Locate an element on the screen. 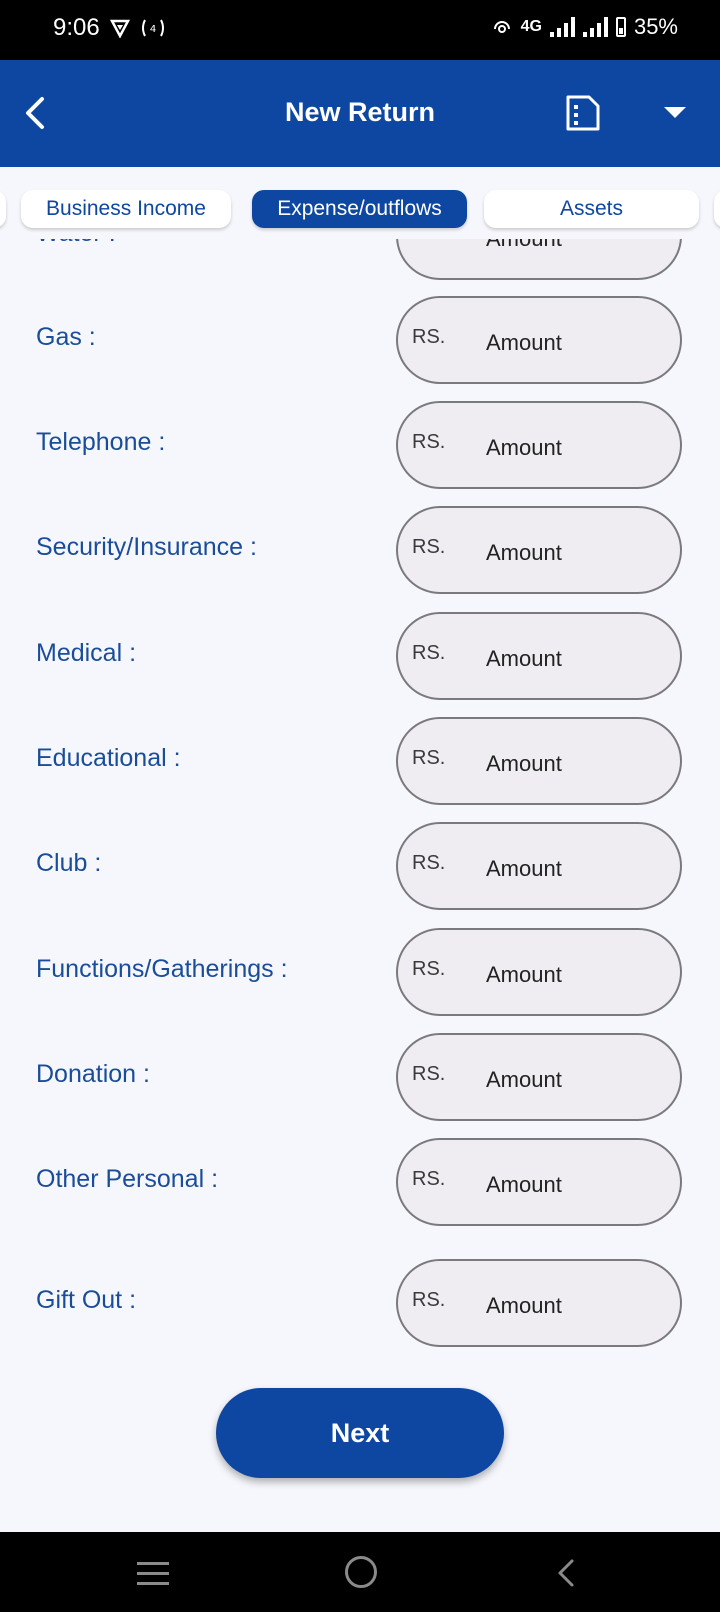 Image resolution: width=720 pixels, height=1612 pixels. battery-percent: 35% is located at coordinates (655, 26).